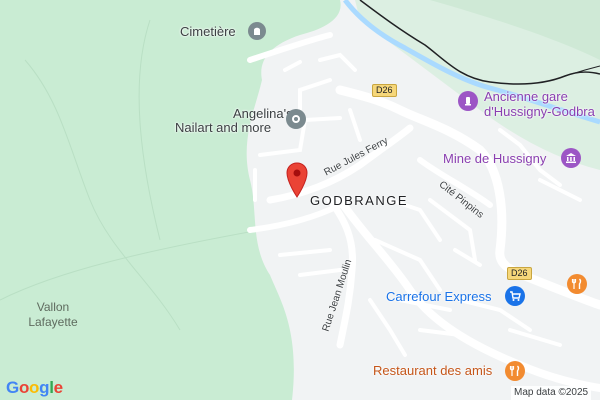 This screenshot has height=400, width=600. I want to click on vallon-label-line1: Vallon, so click(53, 307).